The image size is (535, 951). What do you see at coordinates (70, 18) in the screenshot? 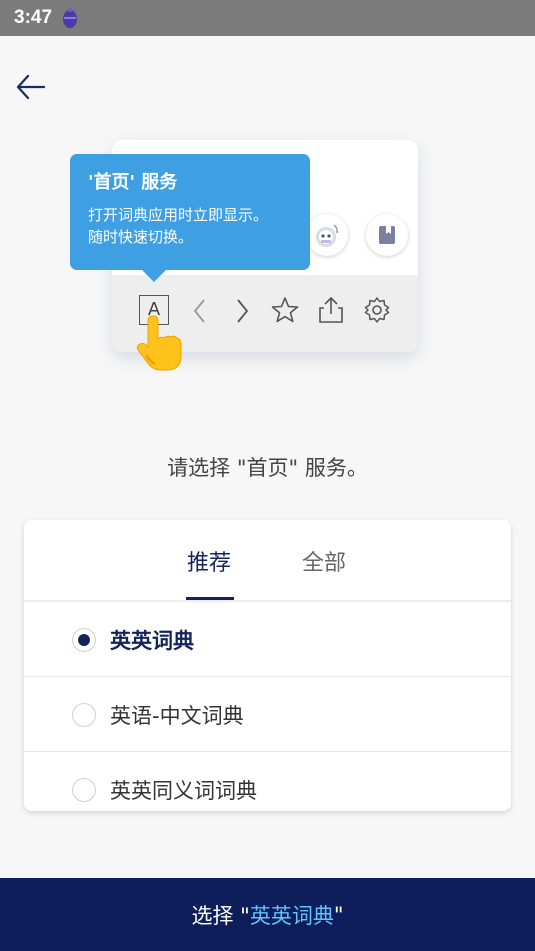
I see `app-notification-icon` at bounding box center [70, 18].